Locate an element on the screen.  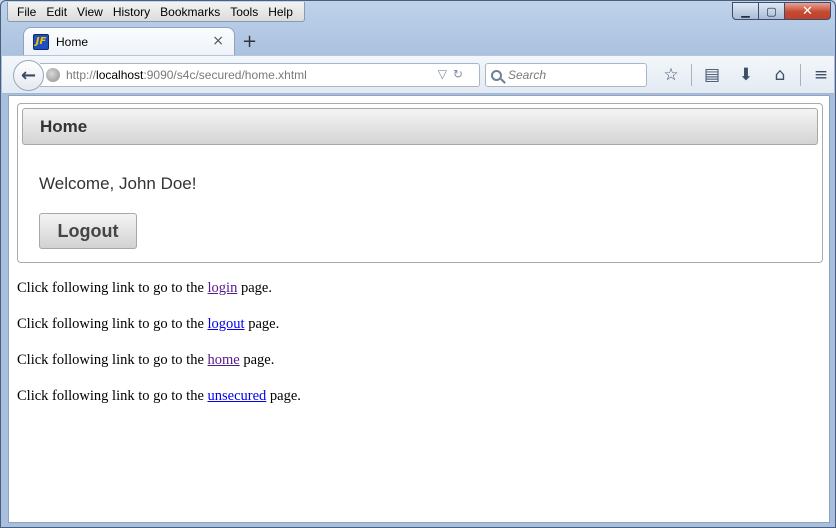
menu-bookmarks: Bookmarks is located at coordinates (190, 12).